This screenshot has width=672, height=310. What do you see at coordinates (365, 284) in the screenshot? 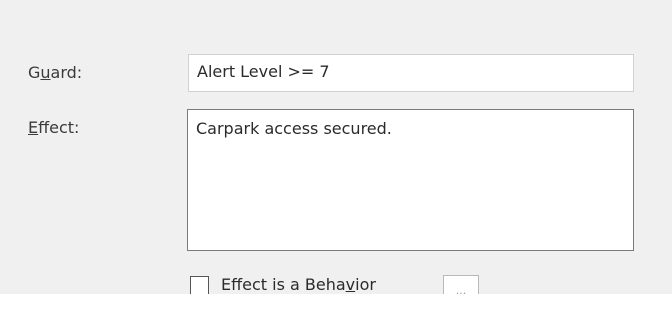
I see `behavior-label-suffix: ior` at bounding box center [365, 284].